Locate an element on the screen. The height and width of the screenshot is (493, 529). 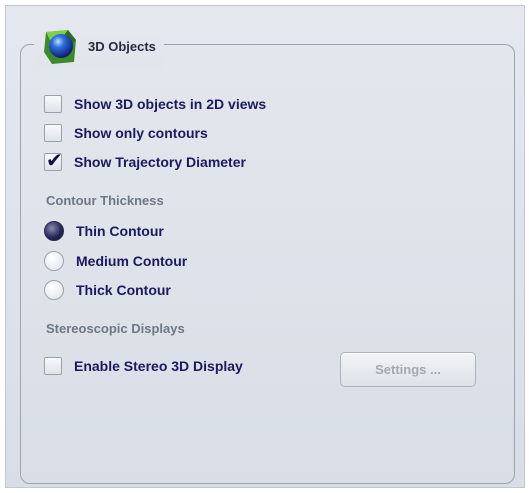
thick-contour-option: Thick Contour is located at coordinates (107, 290).